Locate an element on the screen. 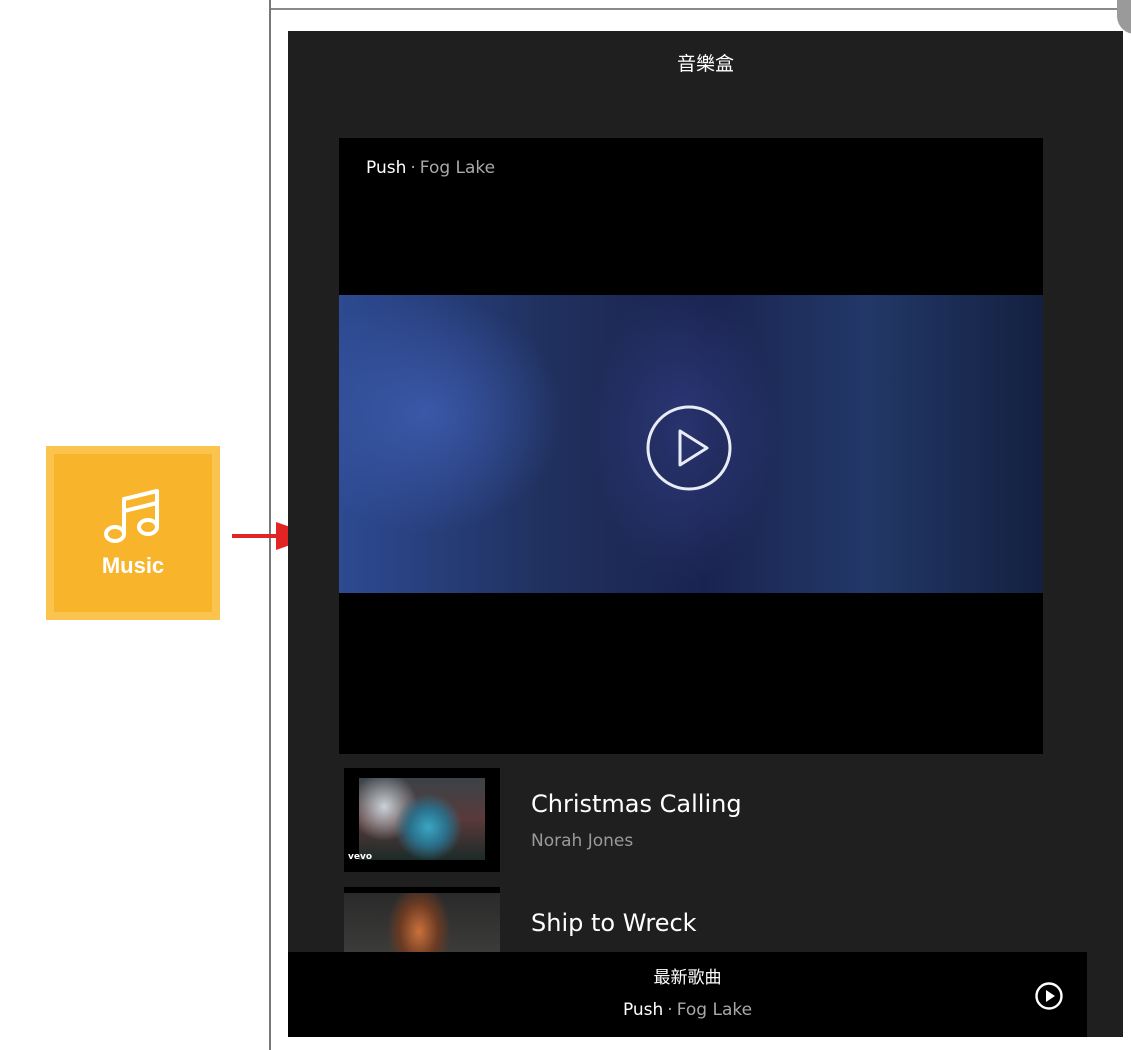 This screenshot has width=1131, height=1050. music-app-tile: Music is located at coordinates (133, 533).